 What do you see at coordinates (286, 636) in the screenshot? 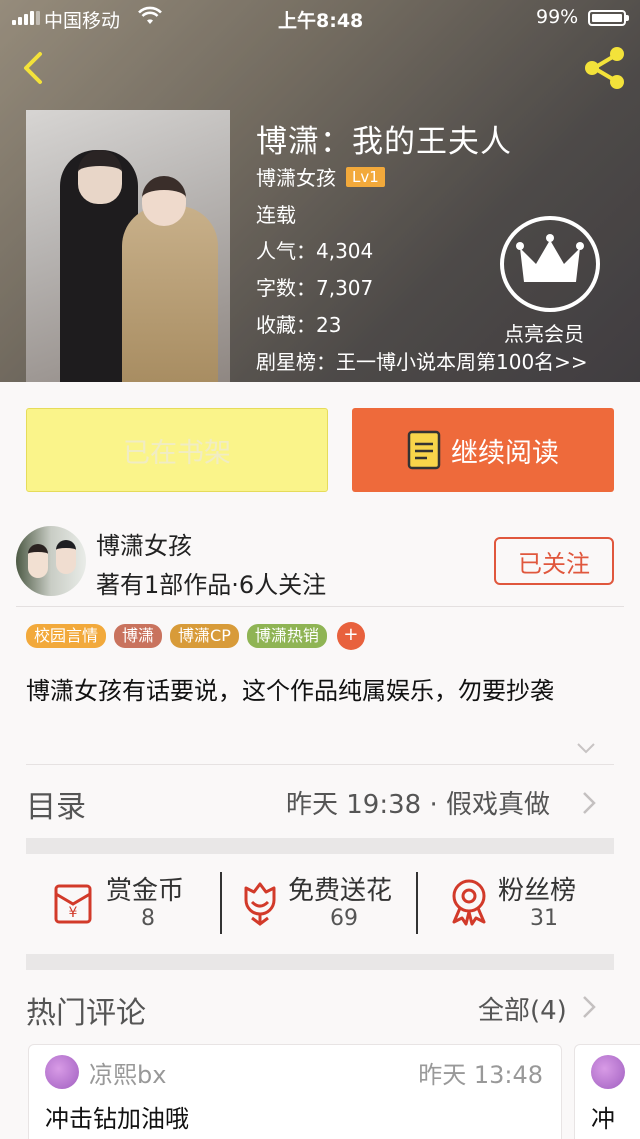
I see `tag-chip: 博潇热销` at bounding box center [286, 636].